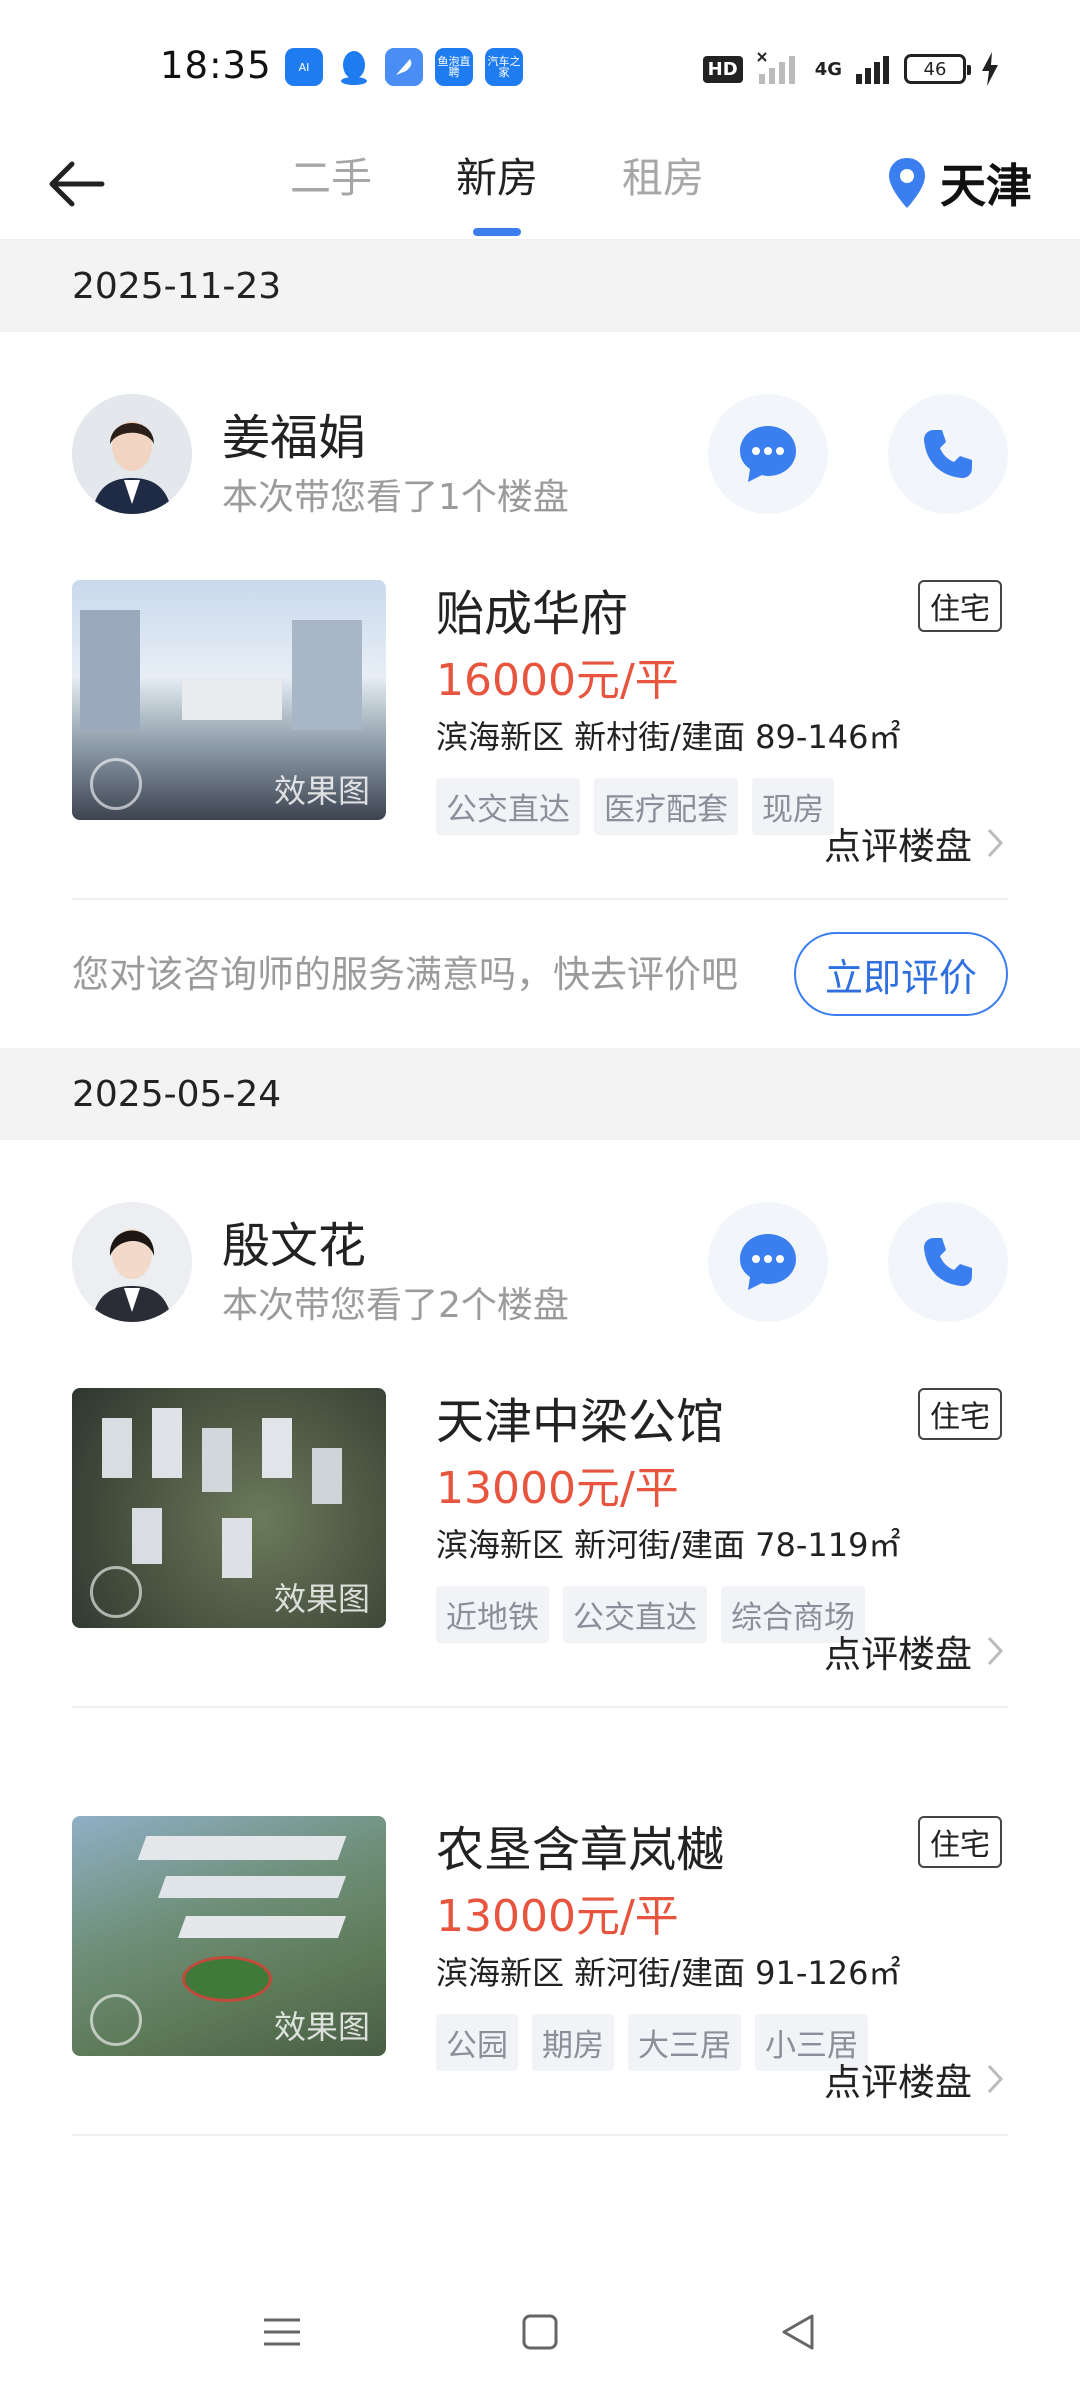 This screenshot has height=2400, width=1080. I want to click on tab-new-house: 新房, so click(497, 190).